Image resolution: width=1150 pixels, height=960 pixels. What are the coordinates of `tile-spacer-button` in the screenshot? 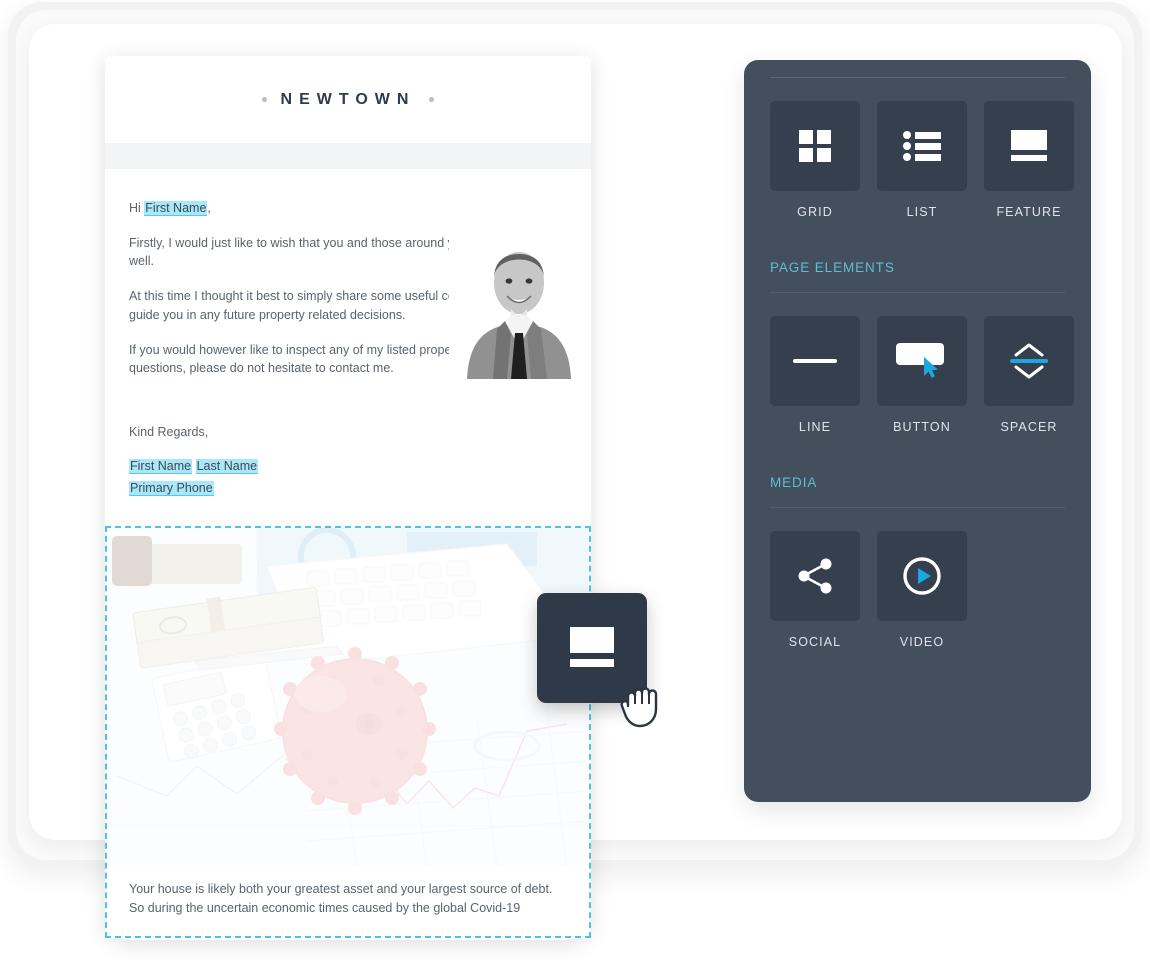 It's located at (1029, 361).